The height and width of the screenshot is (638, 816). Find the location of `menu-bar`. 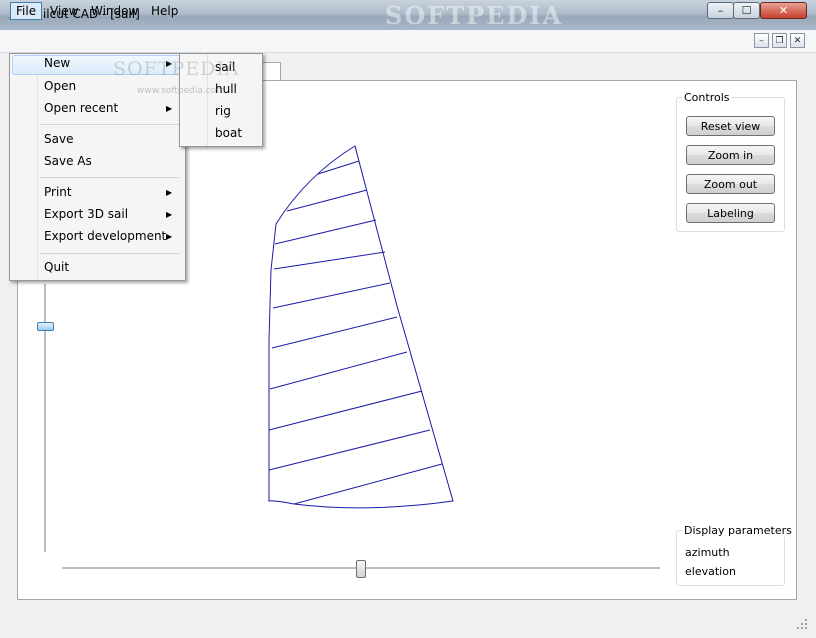

menu-bar is located at coordinates (408, 41).